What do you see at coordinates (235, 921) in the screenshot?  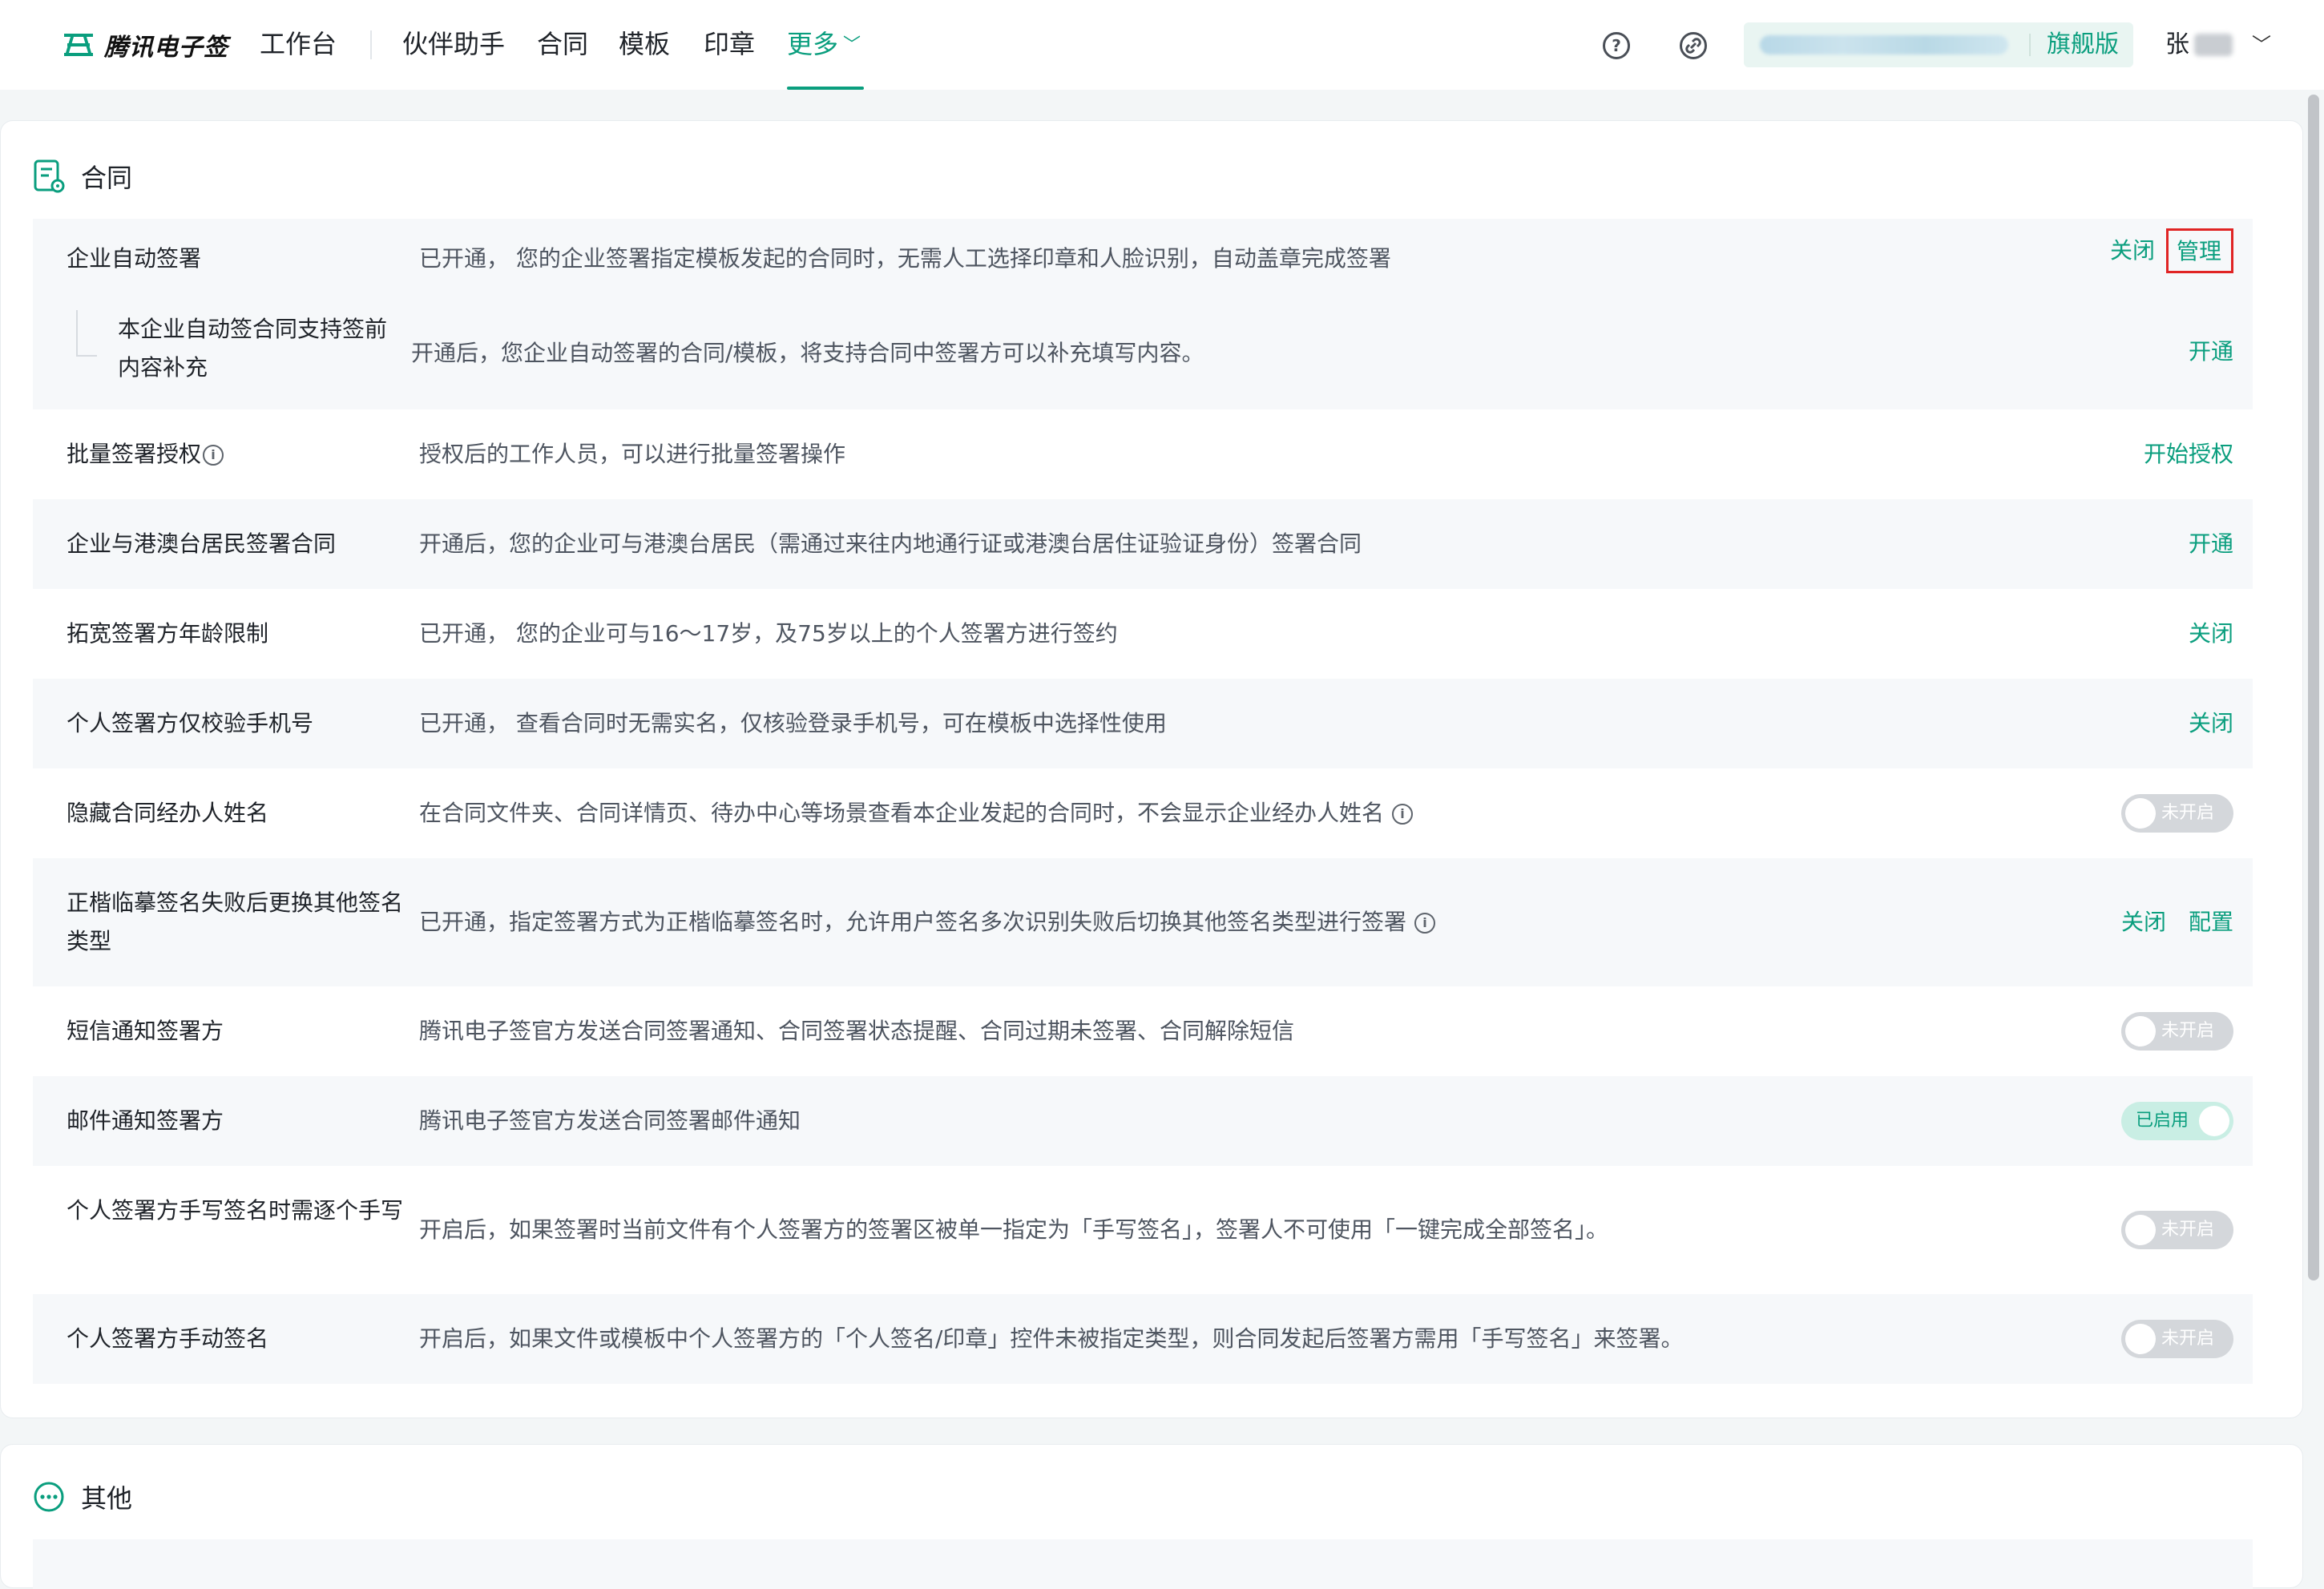 I see `setting-name: 正楷临摹签名失败后更换其他签名类型` at bounding box center [235, 921].